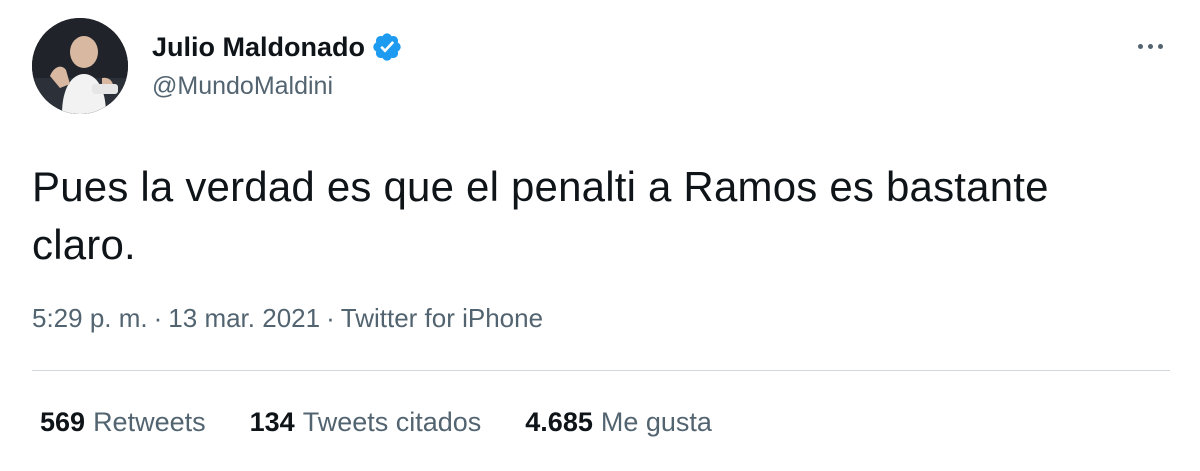 Image resolution: width=1200 pixels, height=471 pixels. I want to click on more-options-icon, so click(1150, 46).